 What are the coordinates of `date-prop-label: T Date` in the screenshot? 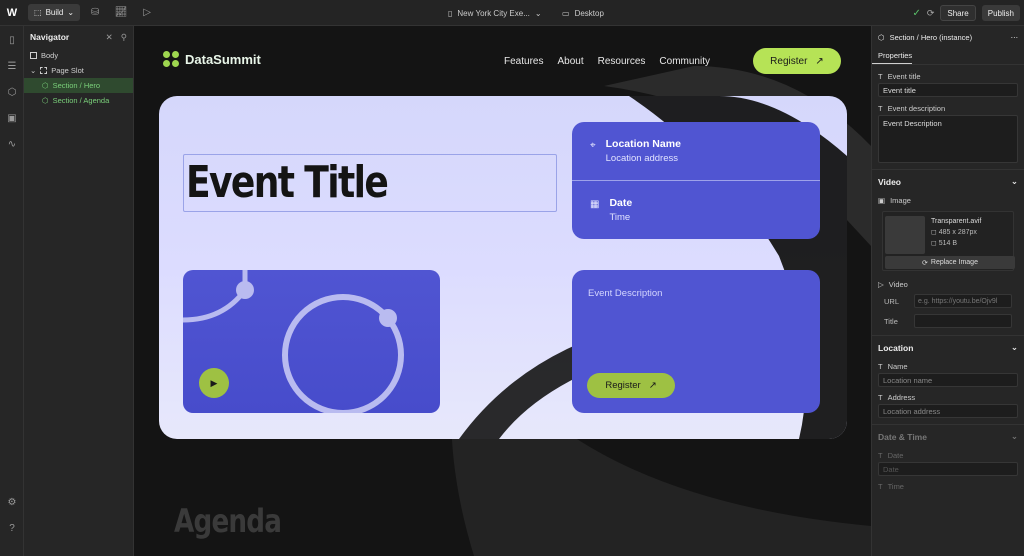 It's located at (948, 455).